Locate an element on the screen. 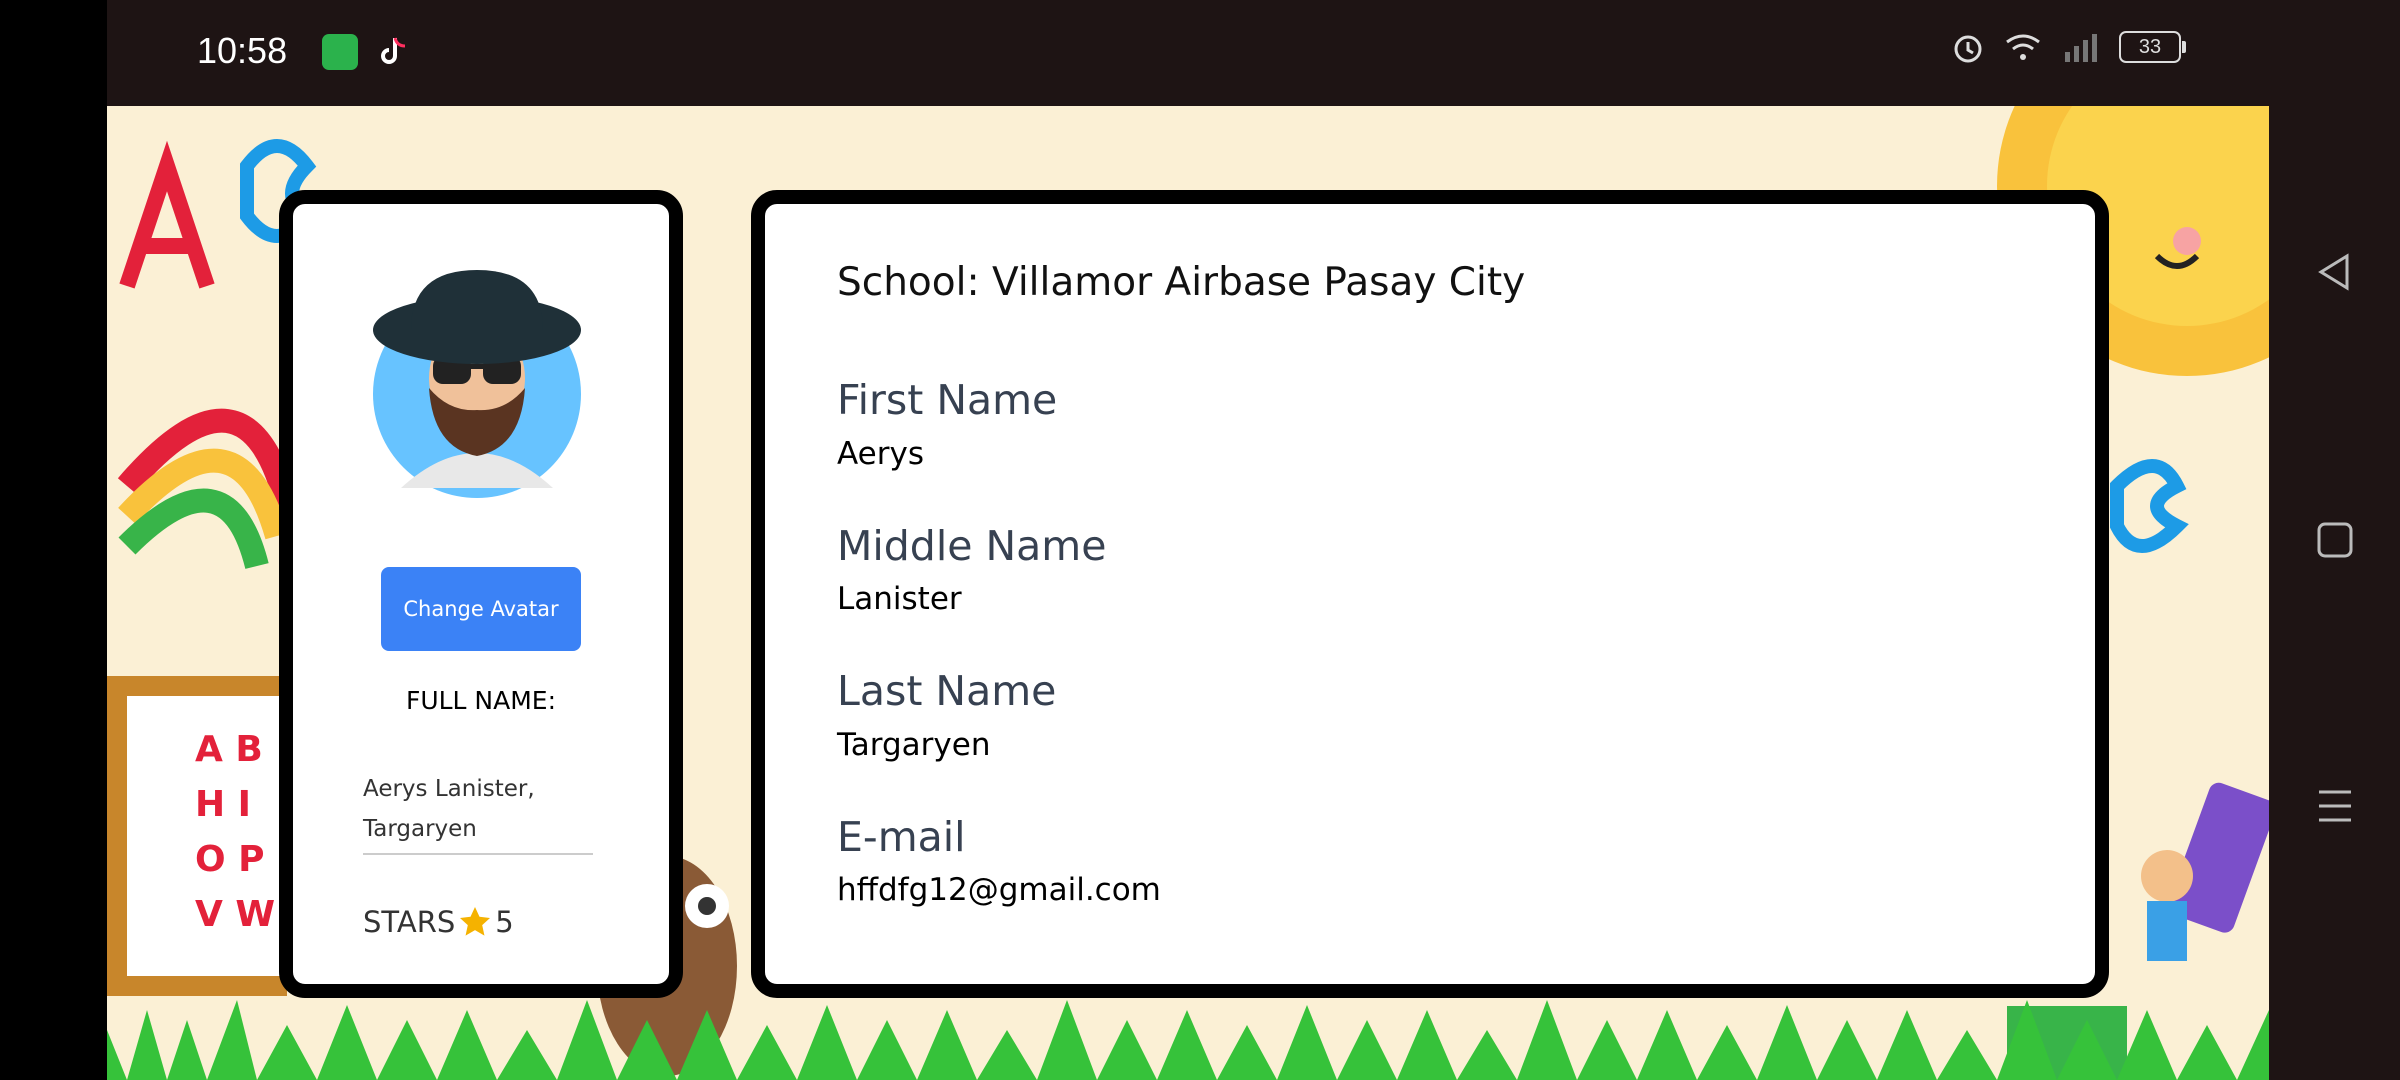 The width and height of the screenshot is (2400, 1080). svg-text: H I is located at coordinates (223, 804).